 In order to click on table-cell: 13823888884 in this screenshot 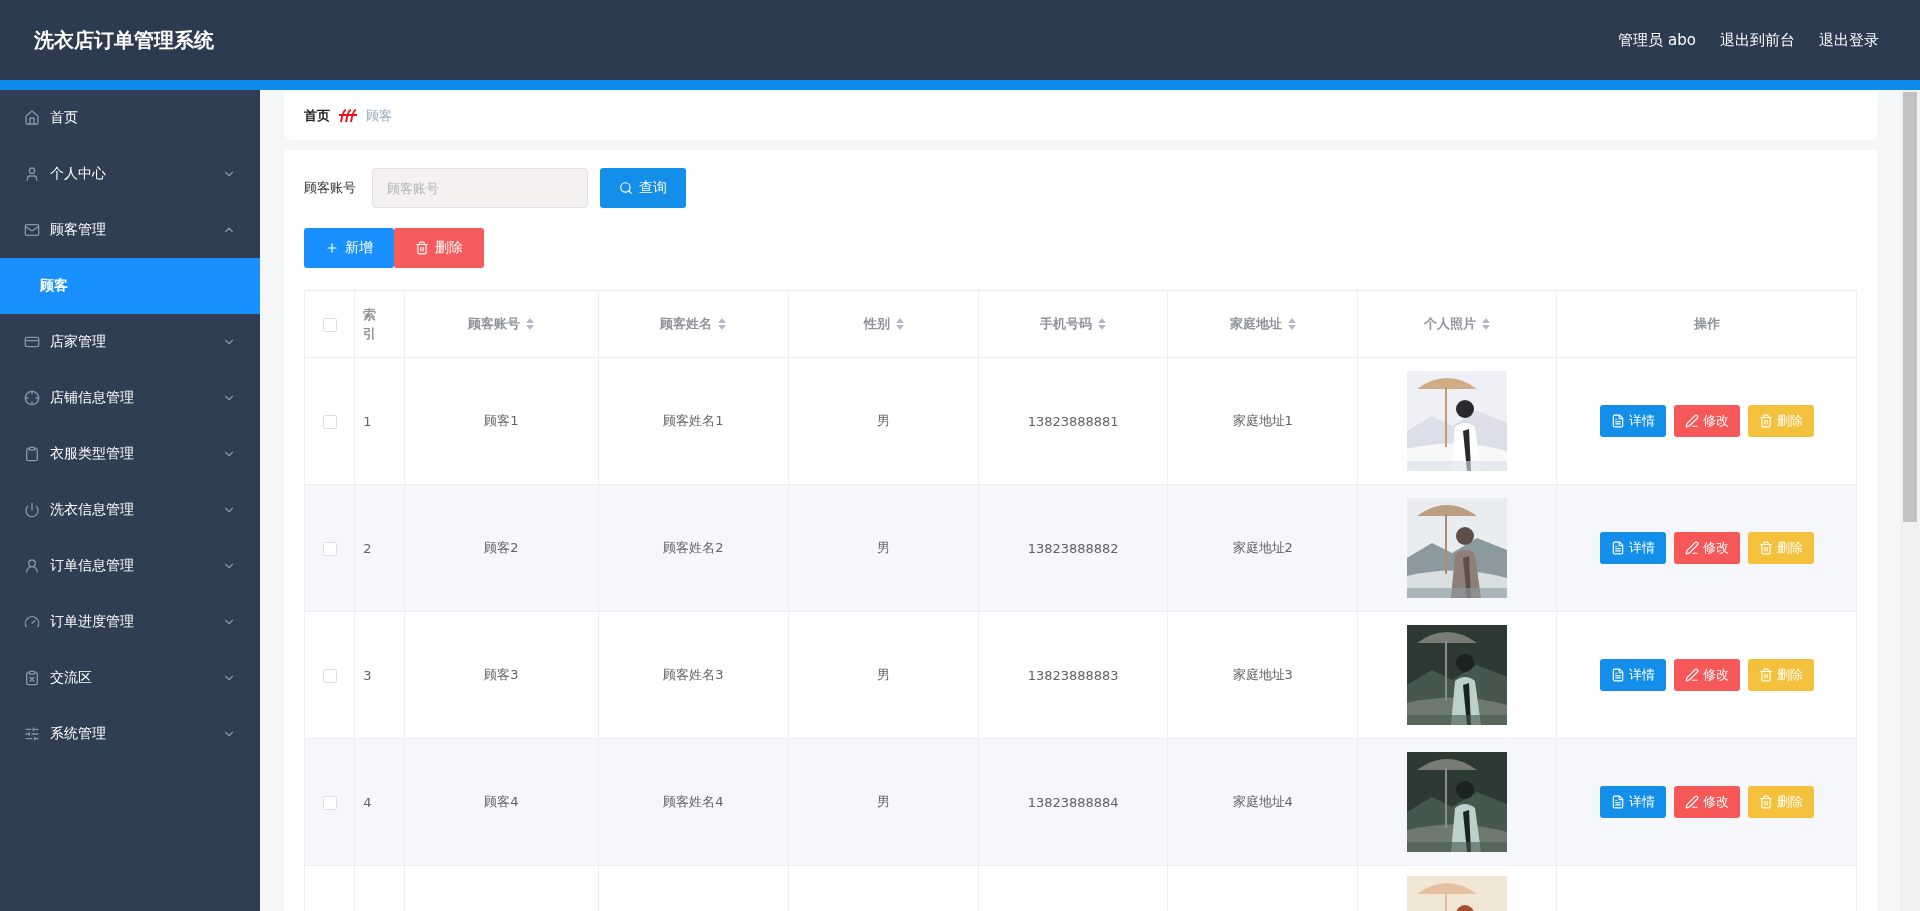, I will do `click(1073, 802)`.